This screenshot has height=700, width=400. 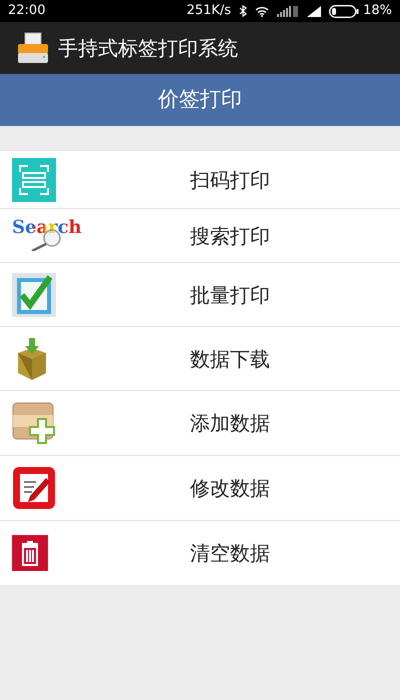 What do you see at coordinates (33, 48) in the screenshot?
I see `printer-icon` at bounding box center [33, 48].